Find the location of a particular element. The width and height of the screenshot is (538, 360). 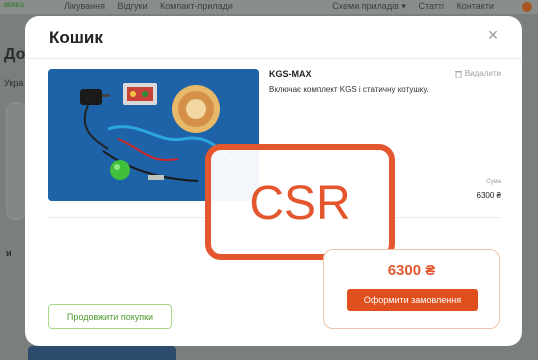

trash-icon is located at coordinates (458, 74).